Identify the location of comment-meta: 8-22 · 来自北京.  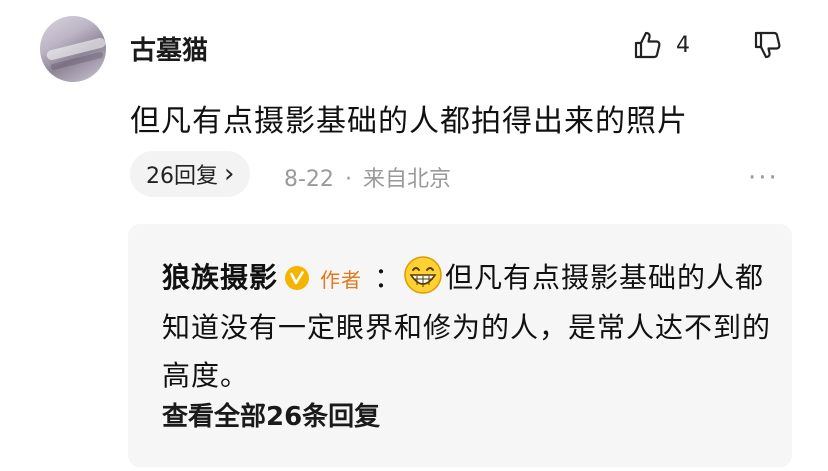
(367, 177).